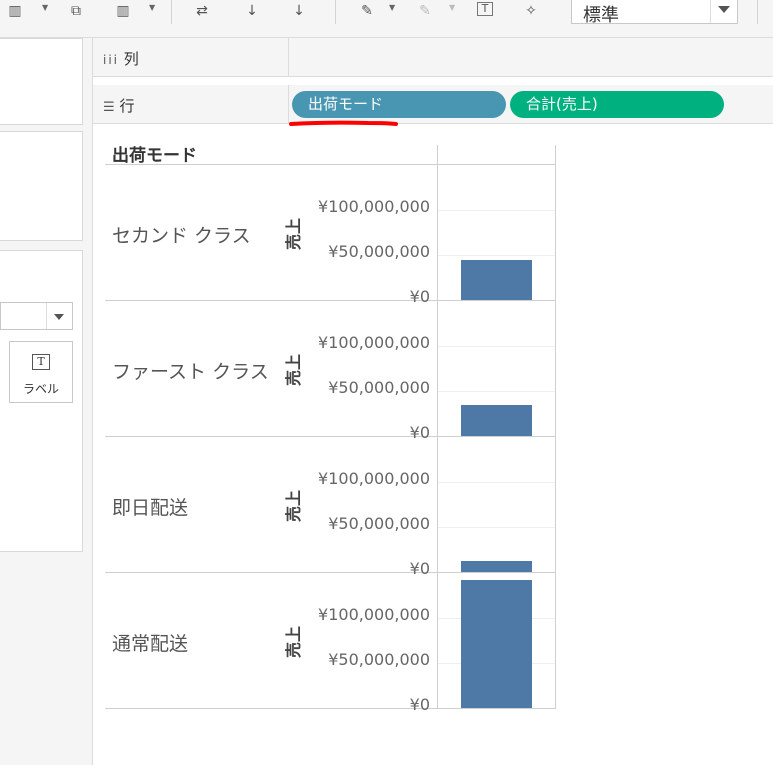 This screenshot has width=773, height=765. I want to click on category-label: 通常配送, so click(150, 644).